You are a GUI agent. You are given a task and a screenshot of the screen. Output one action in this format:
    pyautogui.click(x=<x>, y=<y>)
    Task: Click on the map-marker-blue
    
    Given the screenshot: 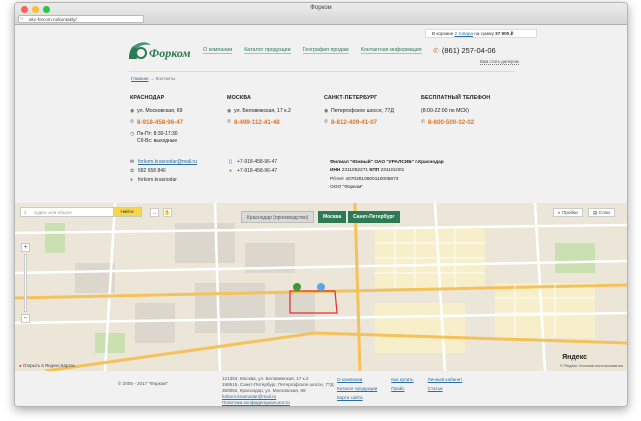 What is the action you would take?
    pyautogui.click(x=321, y=287)
    